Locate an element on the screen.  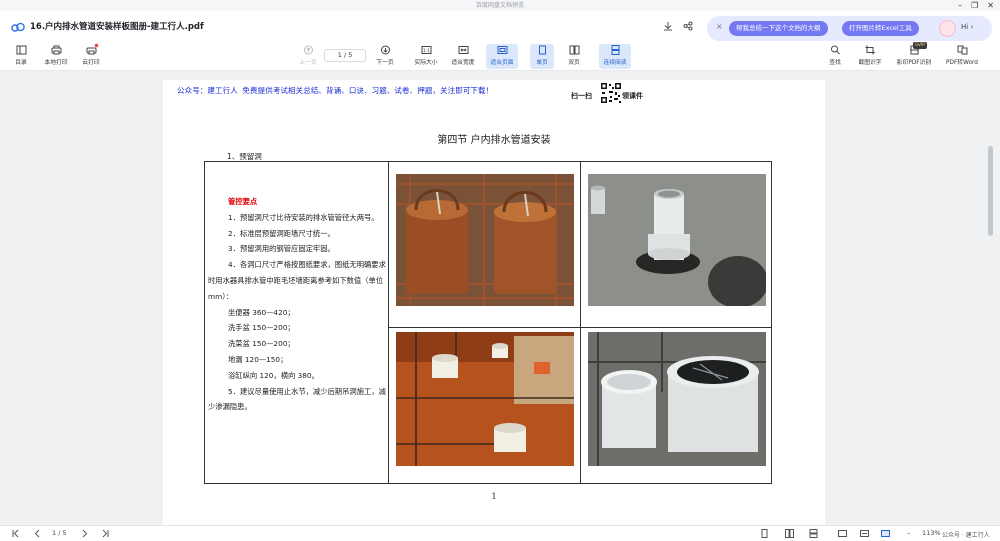
page-number-input: 1 / 5 is located at coordinates (345, 55).